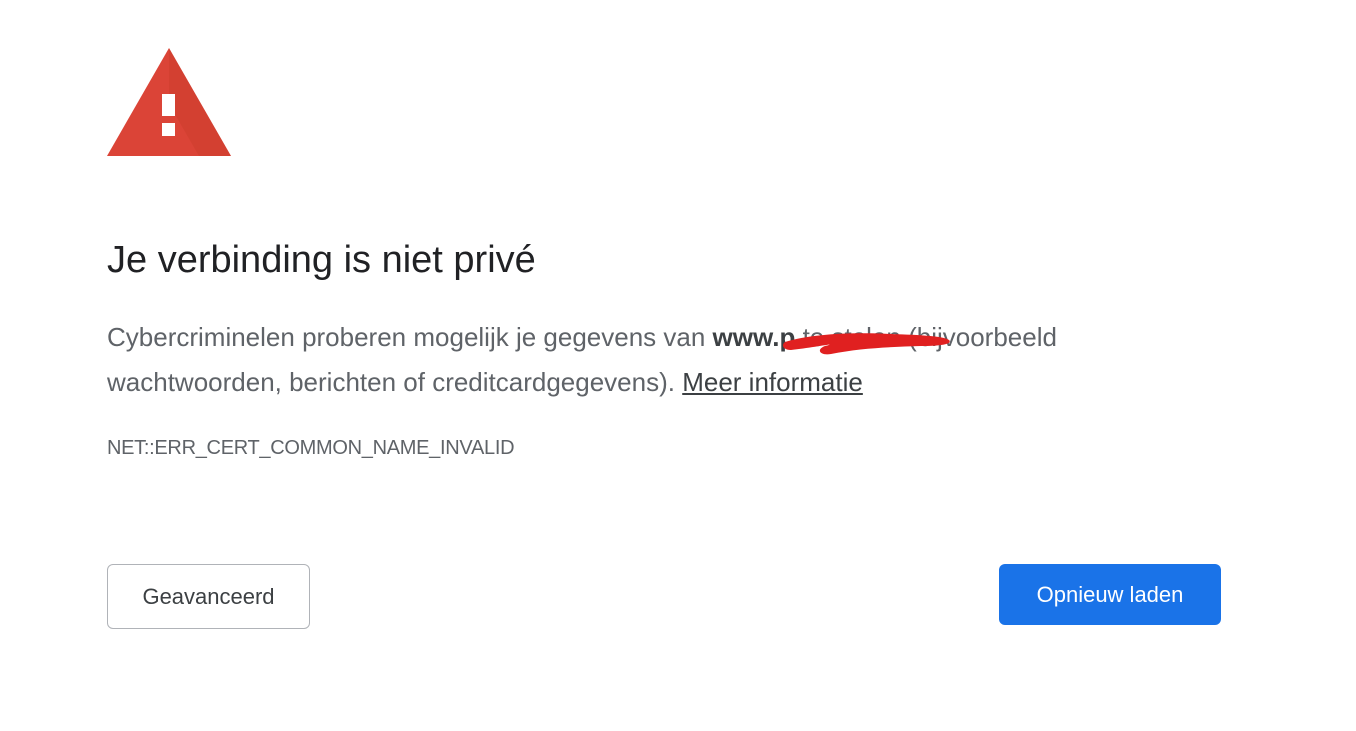 The height and width of the screenshot is (731, 1356). I want to click on error-code: NET::ERR_CERT_COMMON_NAME_INVALID, so click(311, 448).